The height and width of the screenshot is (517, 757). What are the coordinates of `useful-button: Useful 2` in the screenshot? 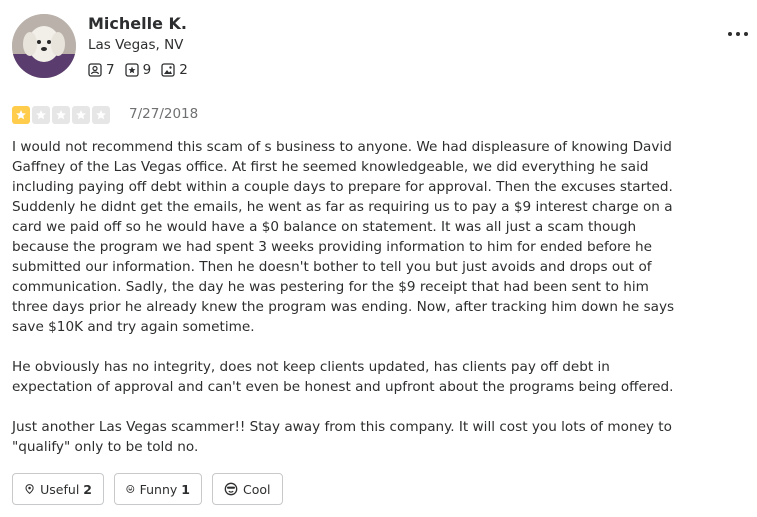 It's located at (58, 489).